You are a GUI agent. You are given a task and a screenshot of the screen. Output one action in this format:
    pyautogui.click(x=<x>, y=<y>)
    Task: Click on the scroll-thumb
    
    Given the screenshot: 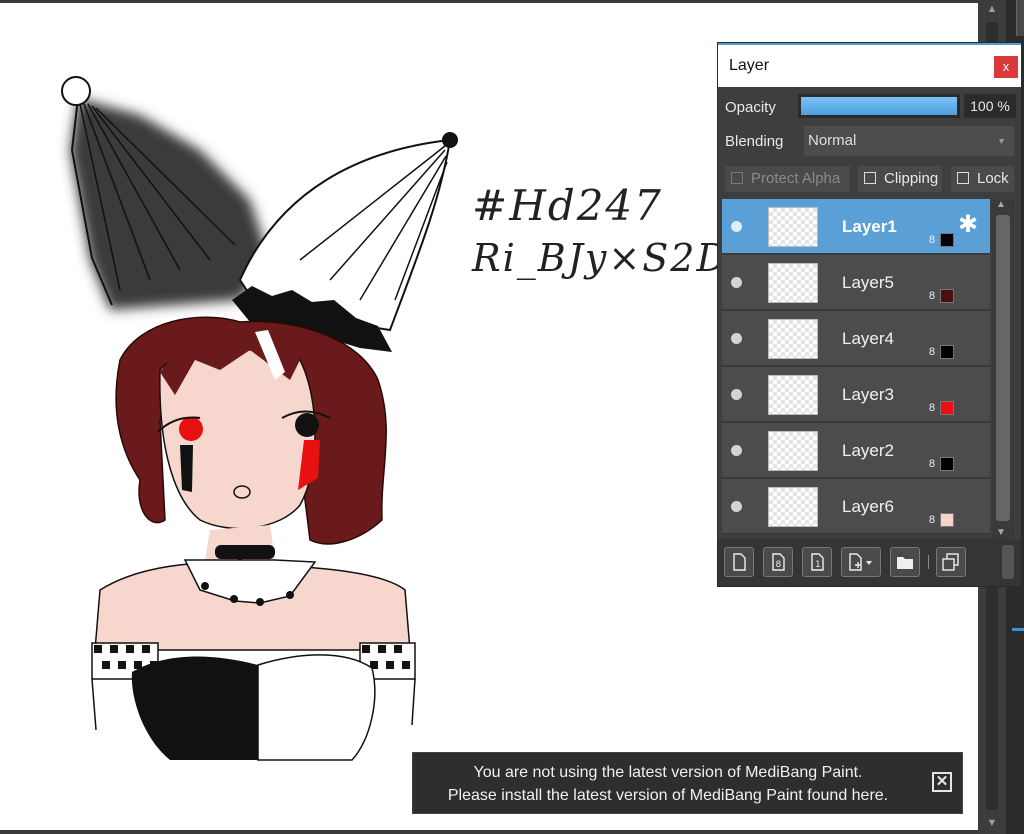 What is the action you would take?
    pyautogui.click(x=1003, y=368)
    